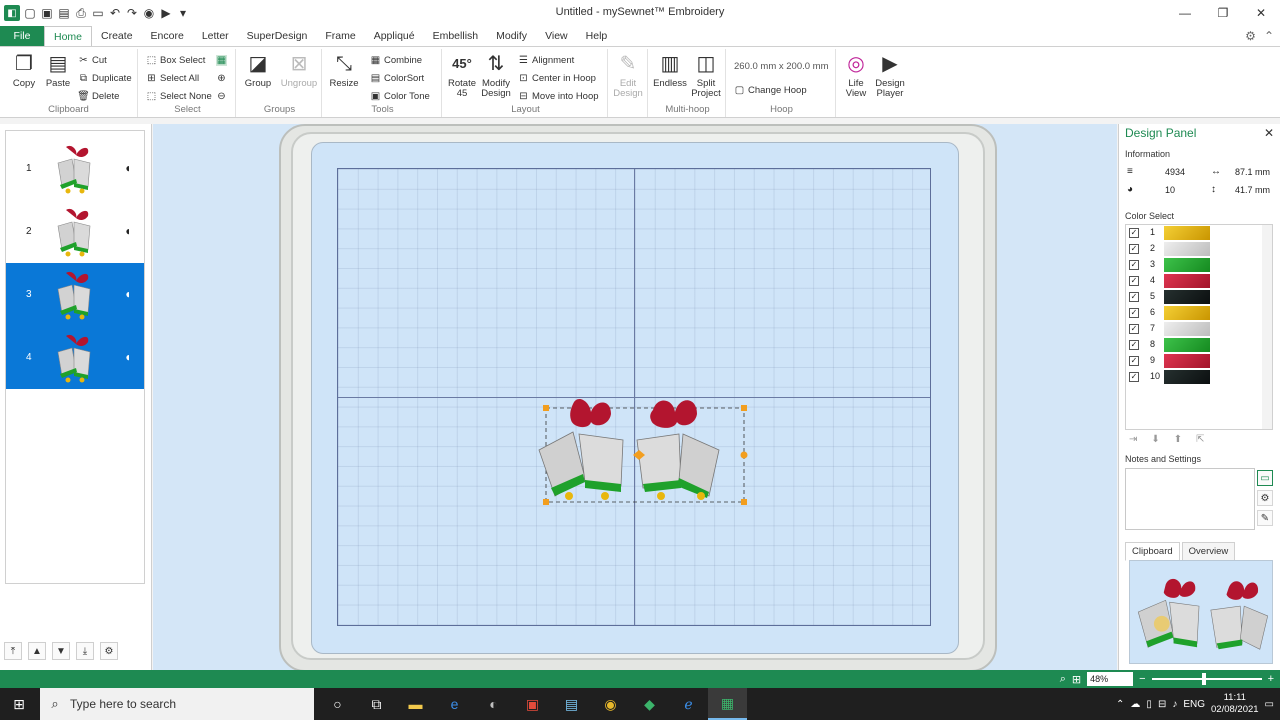 The image size is (1280, 720). What do you see at coordinates (47, 13) in the screenshot?
I see `save-icon: ▣` at bounding box center [47, 13].